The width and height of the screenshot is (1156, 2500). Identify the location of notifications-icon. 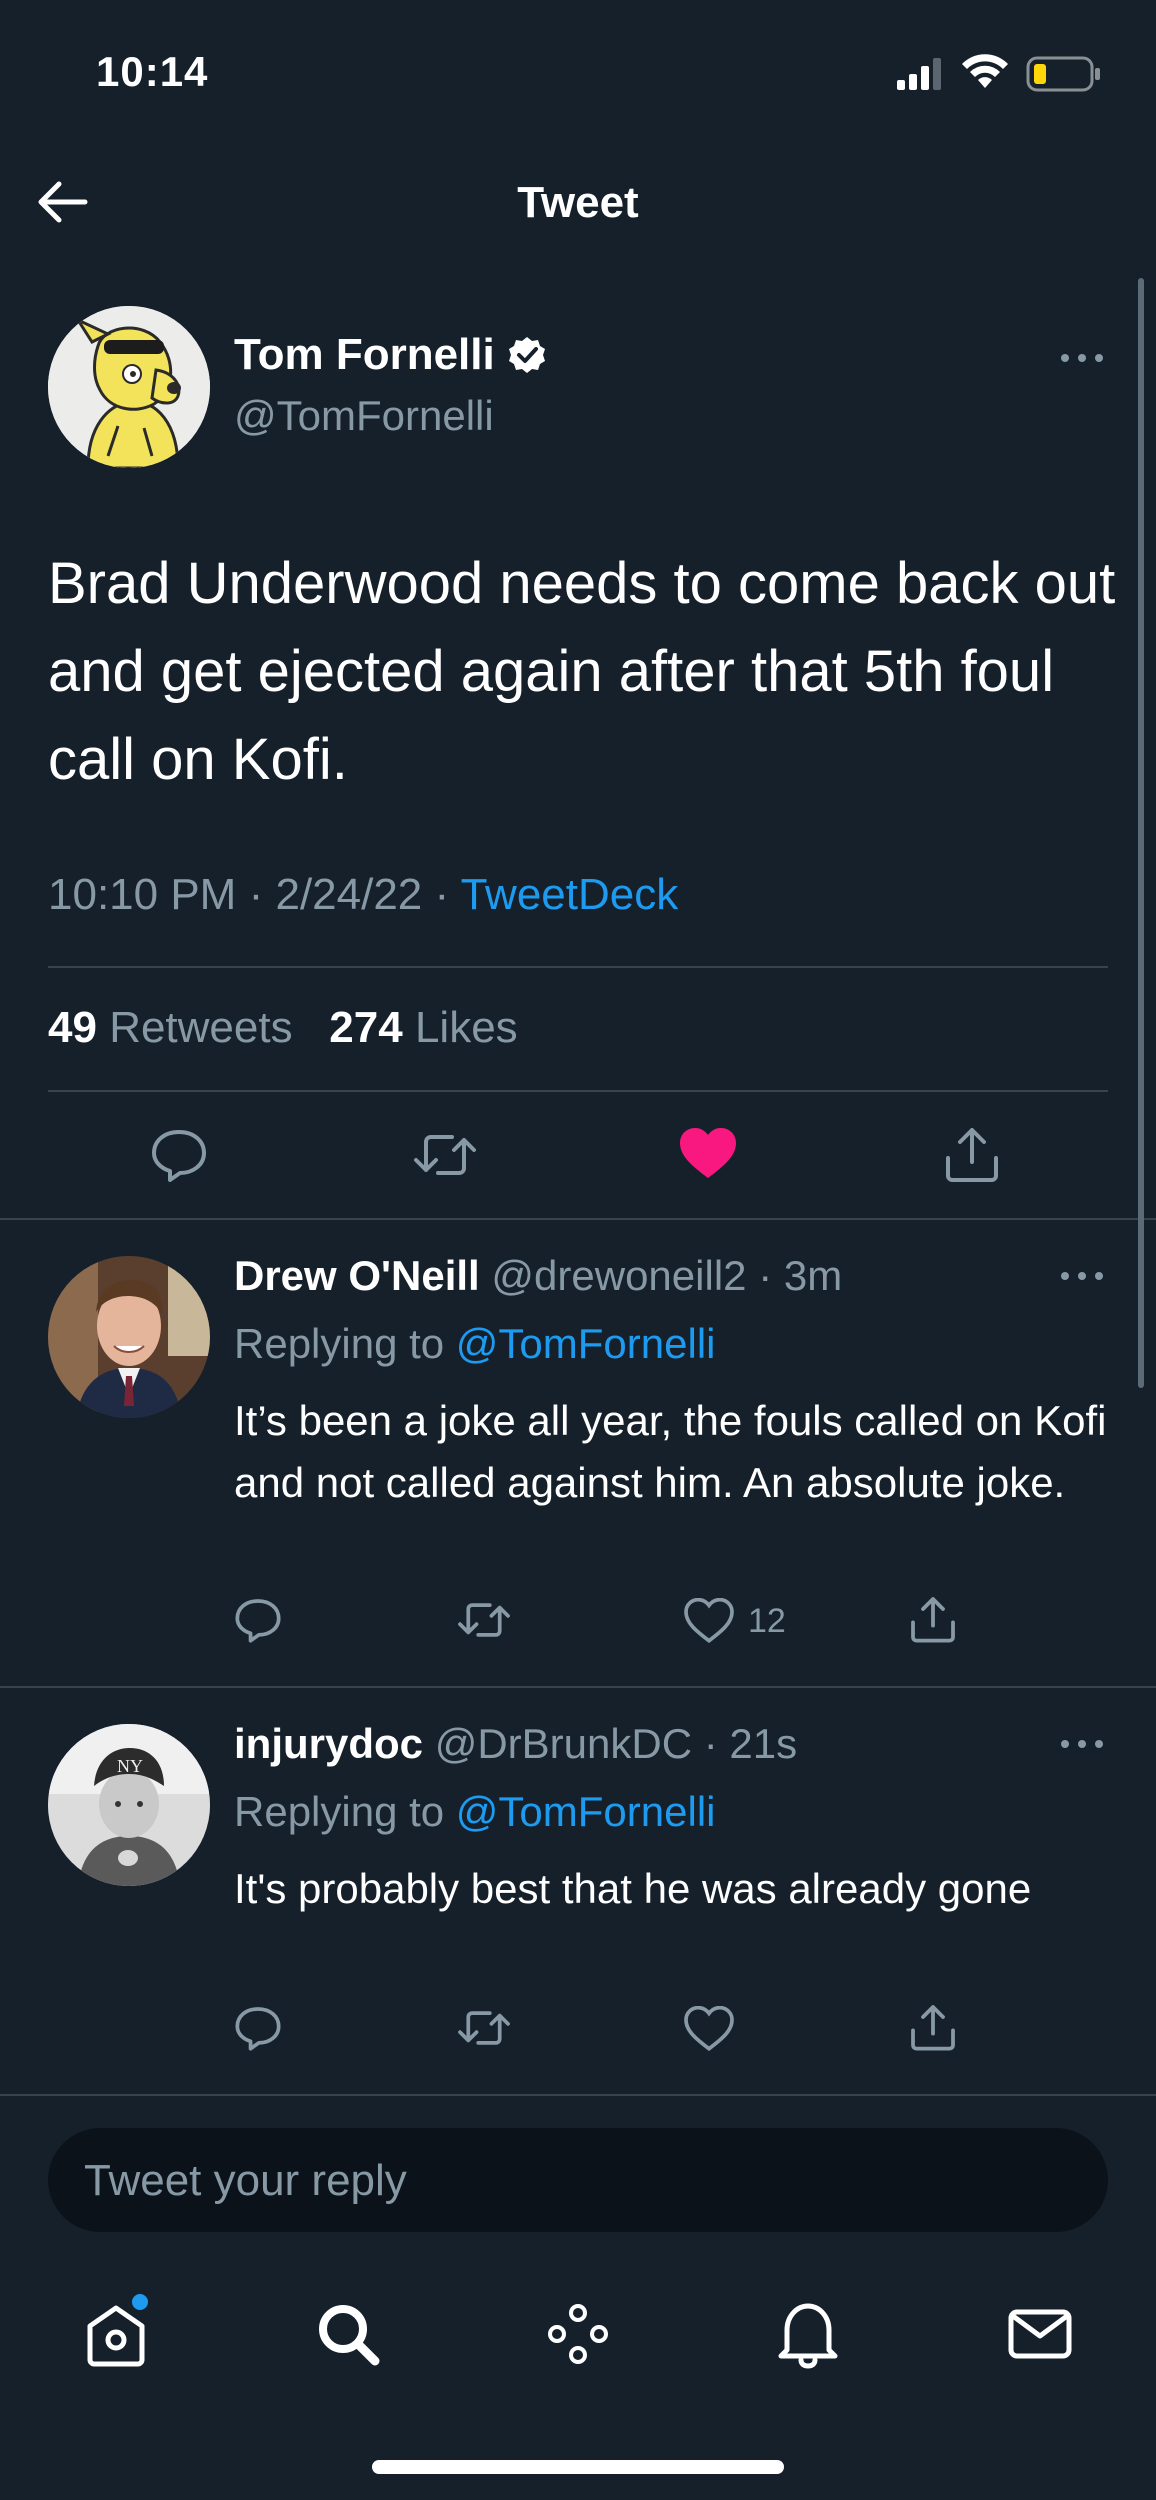
(808, 2336).